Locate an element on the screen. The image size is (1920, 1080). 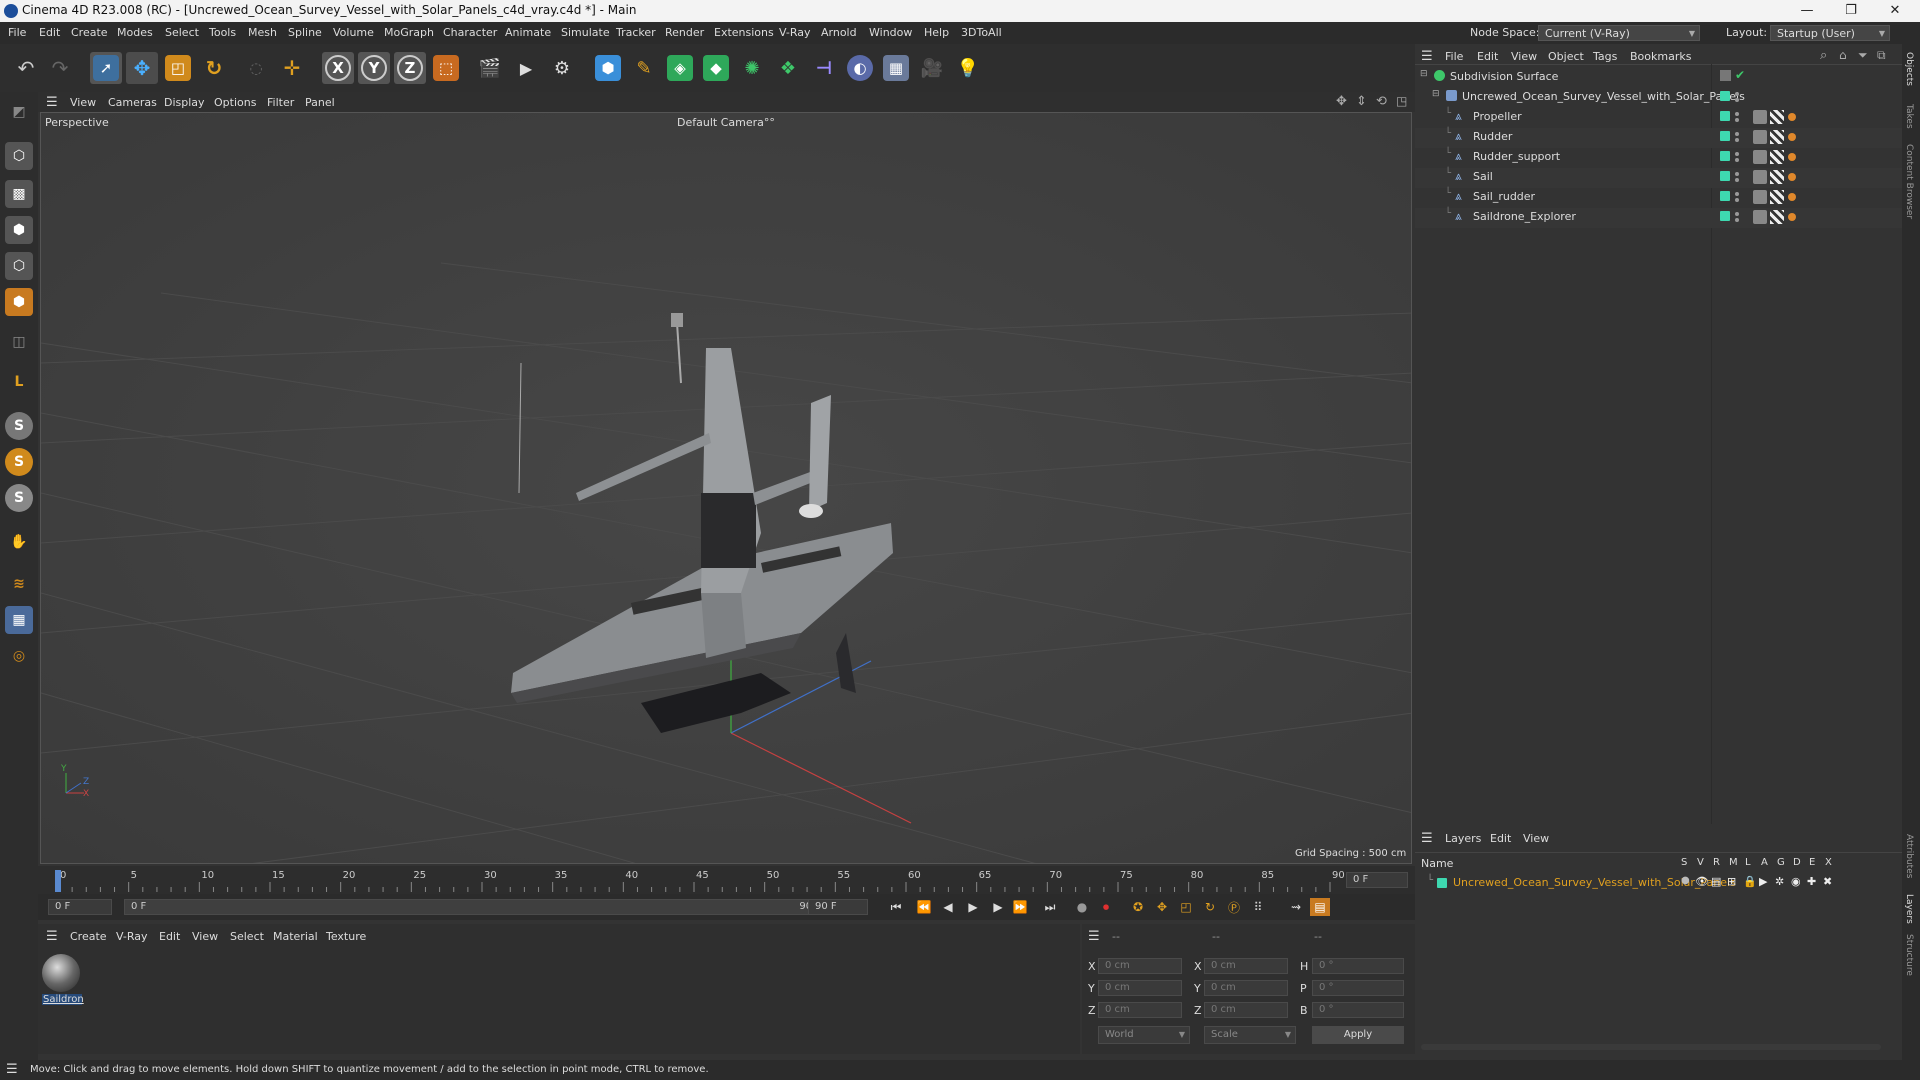
status-hamburger-icon: ☰ is located at coordinates (12, 1069).